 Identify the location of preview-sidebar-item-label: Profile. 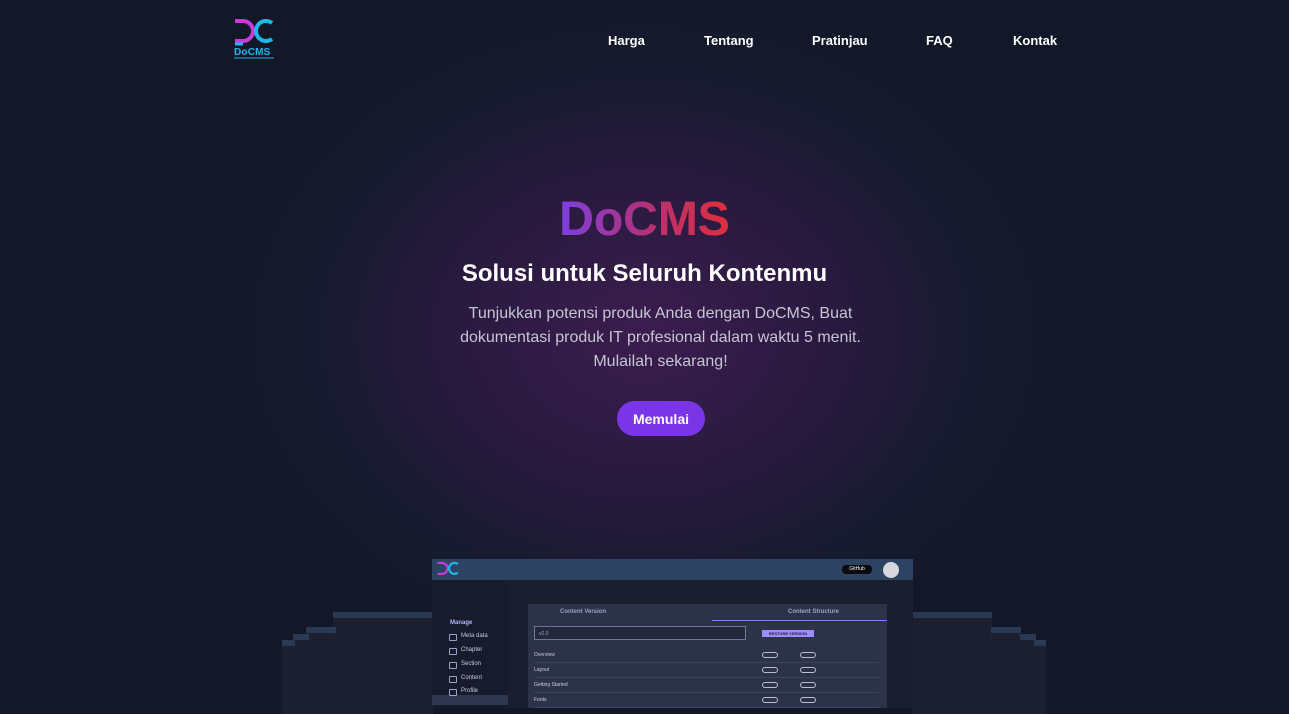
(470, 691).